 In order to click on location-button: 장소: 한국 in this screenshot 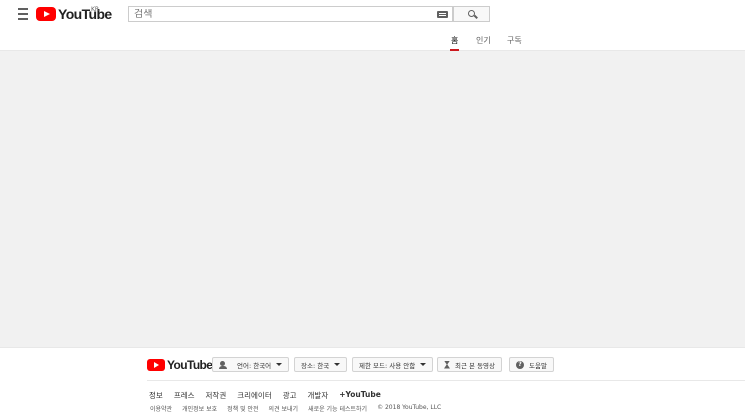, I will do `click(321, 364)`.